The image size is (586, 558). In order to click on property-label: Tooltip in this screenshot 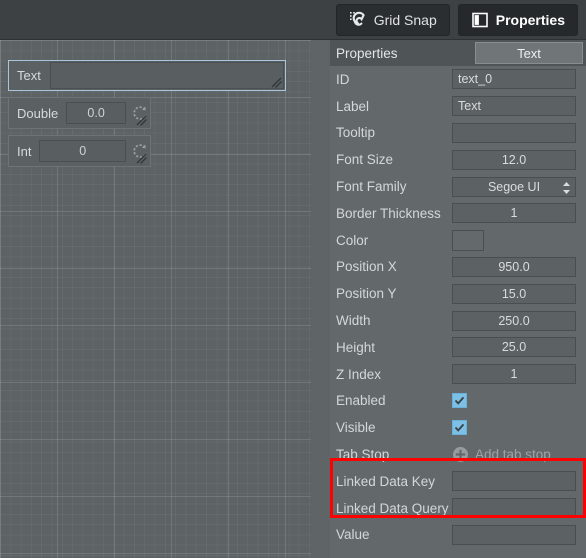, I will do `click(356, 133)`.